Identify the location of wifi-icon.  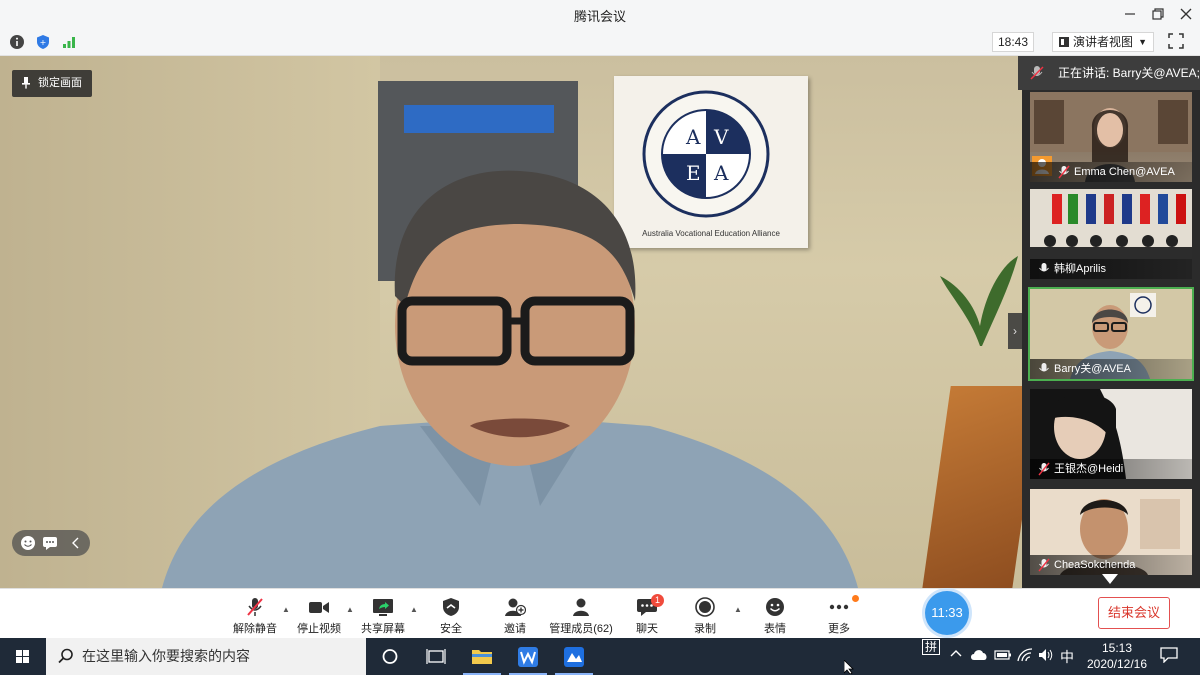
(1025, 656).